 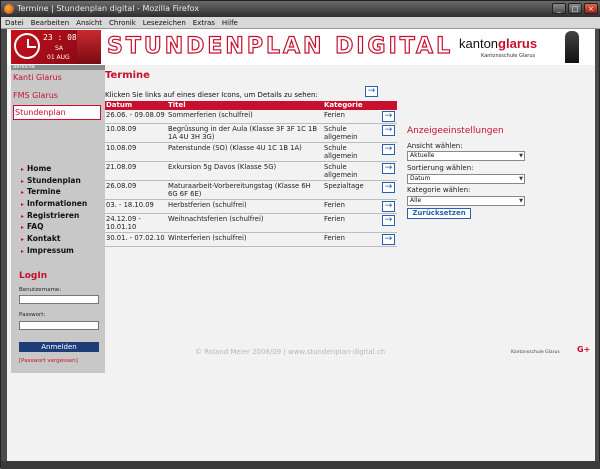 What do you see at coordinates (440, 168) in the screenshot?
I see `sort-label: Sortierung wählen:` at bounding box center [440, 168].